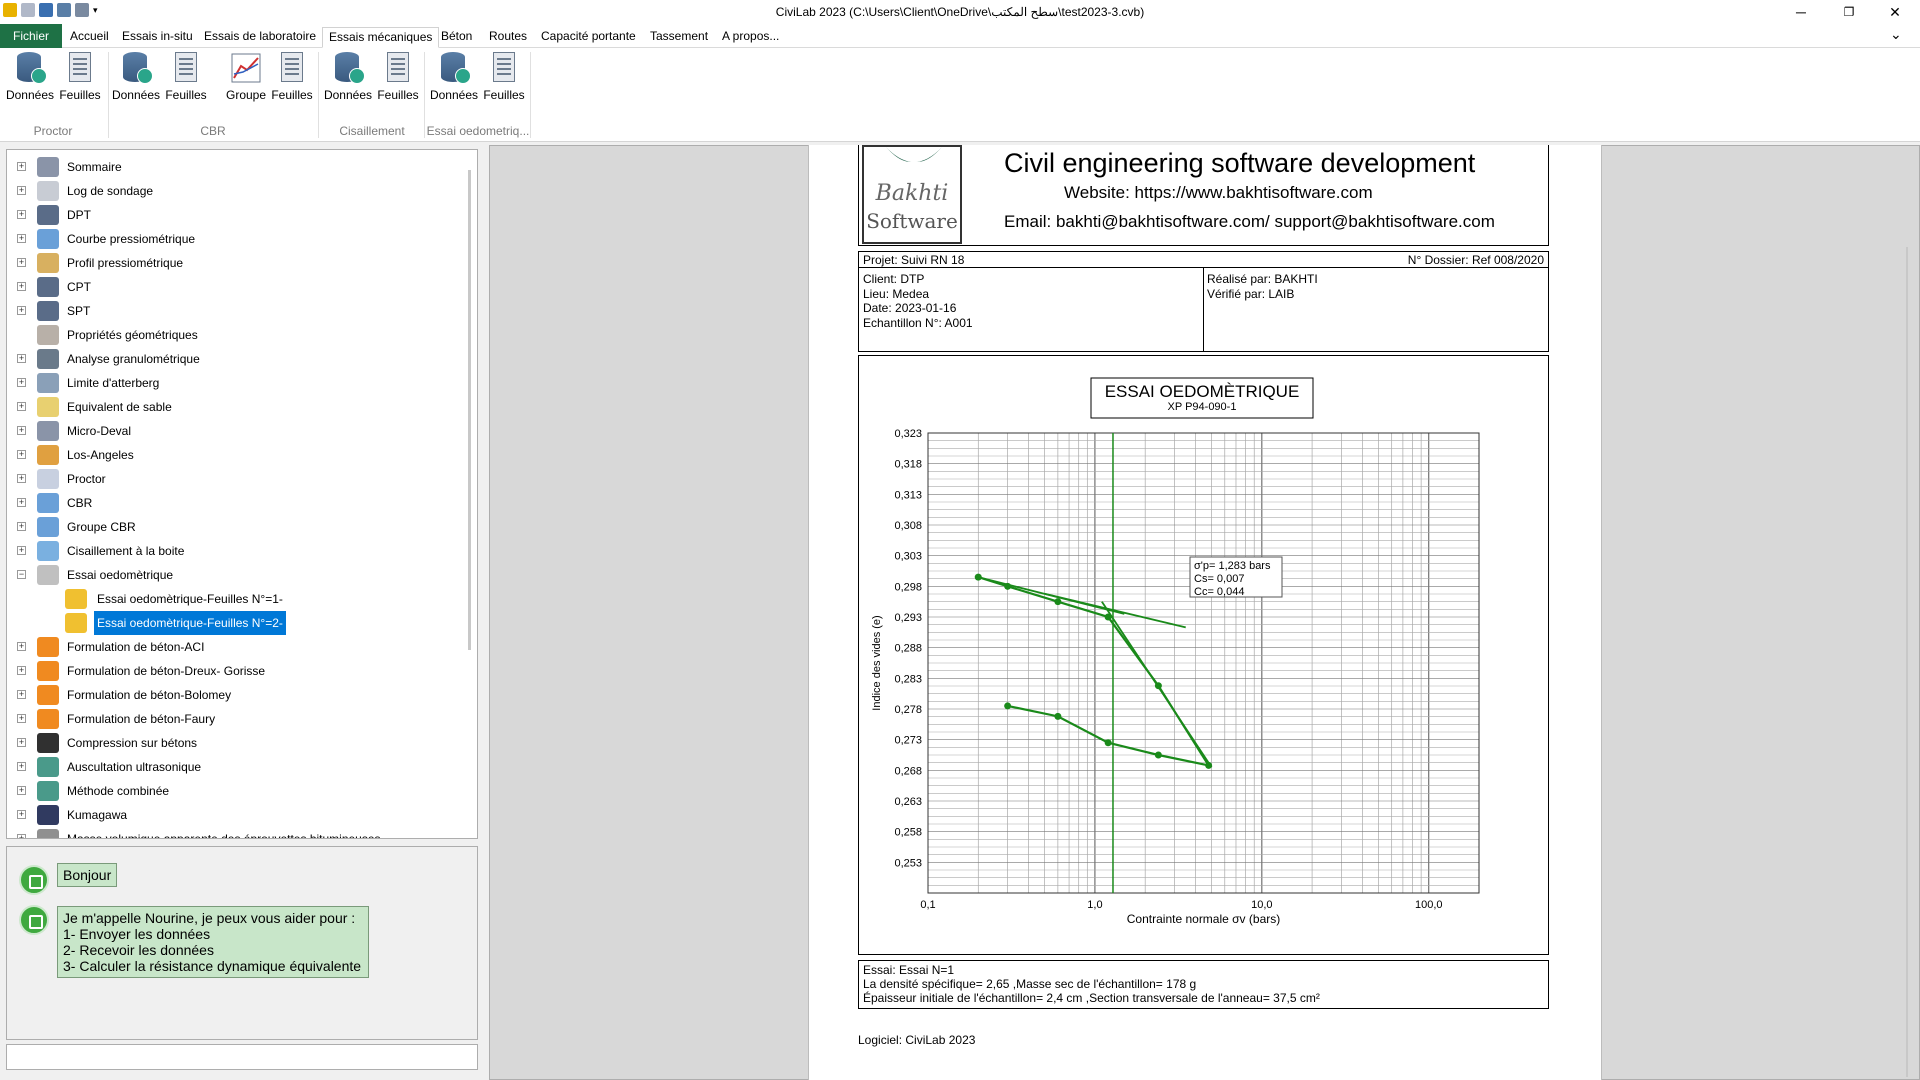 This screenshot has height=1080, width=1920. What do you see at coordinates (79, 311) in the screenshot?
I see `tree-item-label: SPT` at bounding box center [79, 311].